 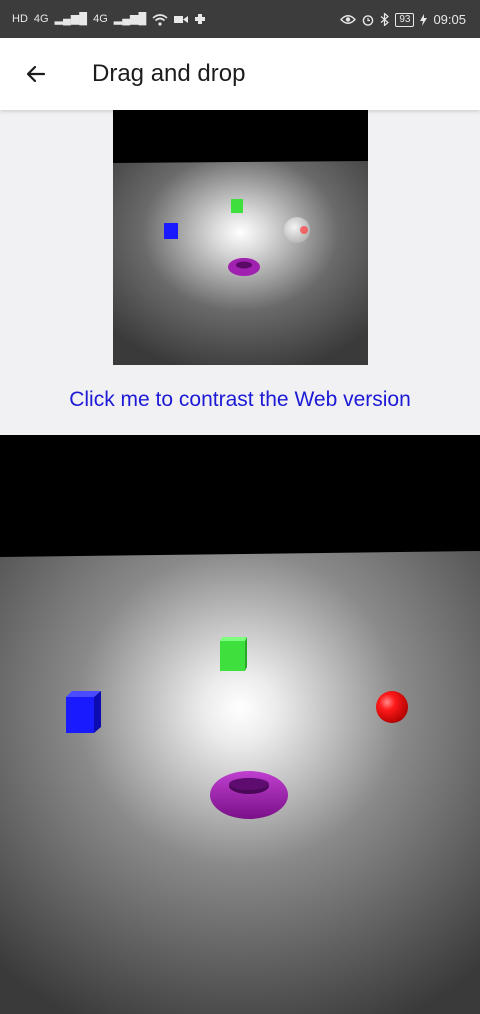 I want to click on preview-3d-canvas, so click(x=240, y=237).